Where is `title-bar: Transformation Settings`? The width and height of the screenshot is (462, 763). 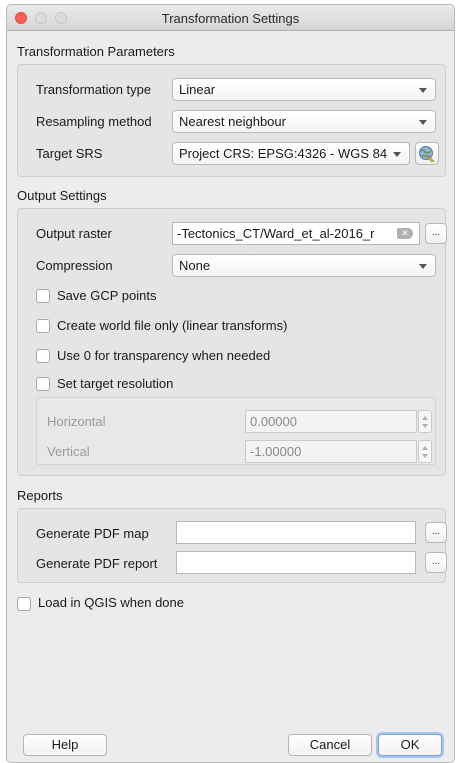 title-bar: Transformation Settings is located at coordinates (230, 18).